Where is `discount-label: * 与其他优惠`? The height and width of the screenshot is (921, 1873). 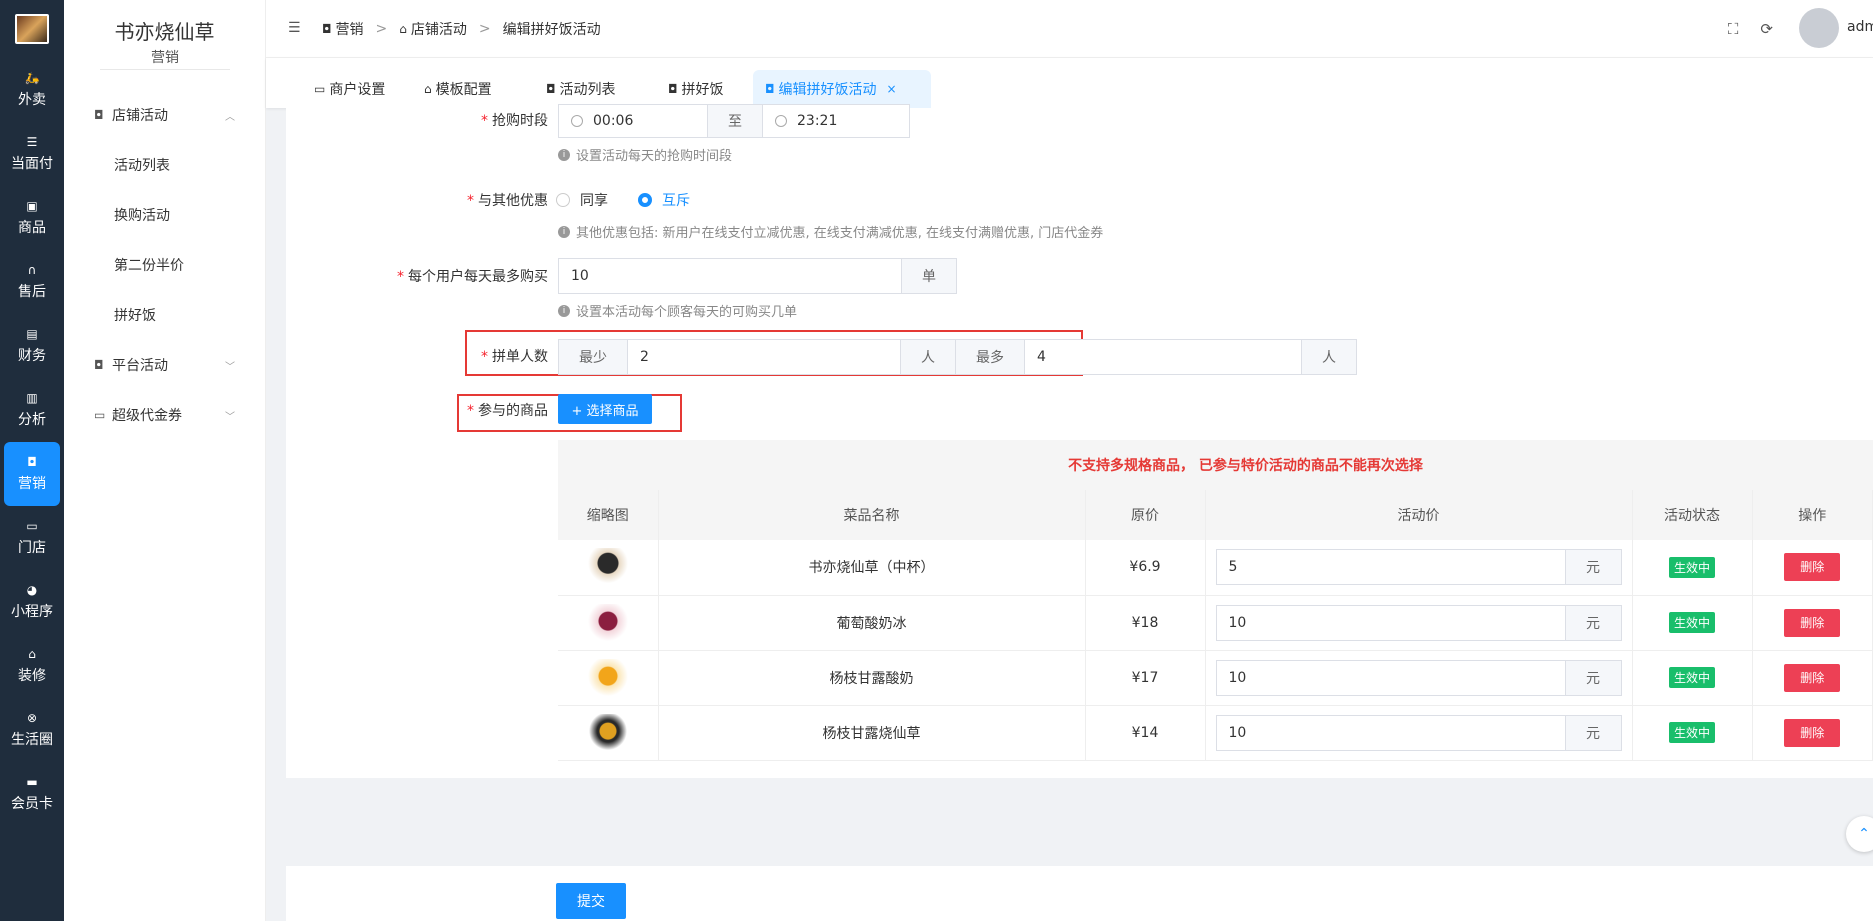 discount-label: * 与其他优惠 is located at coordinates (507, 201).